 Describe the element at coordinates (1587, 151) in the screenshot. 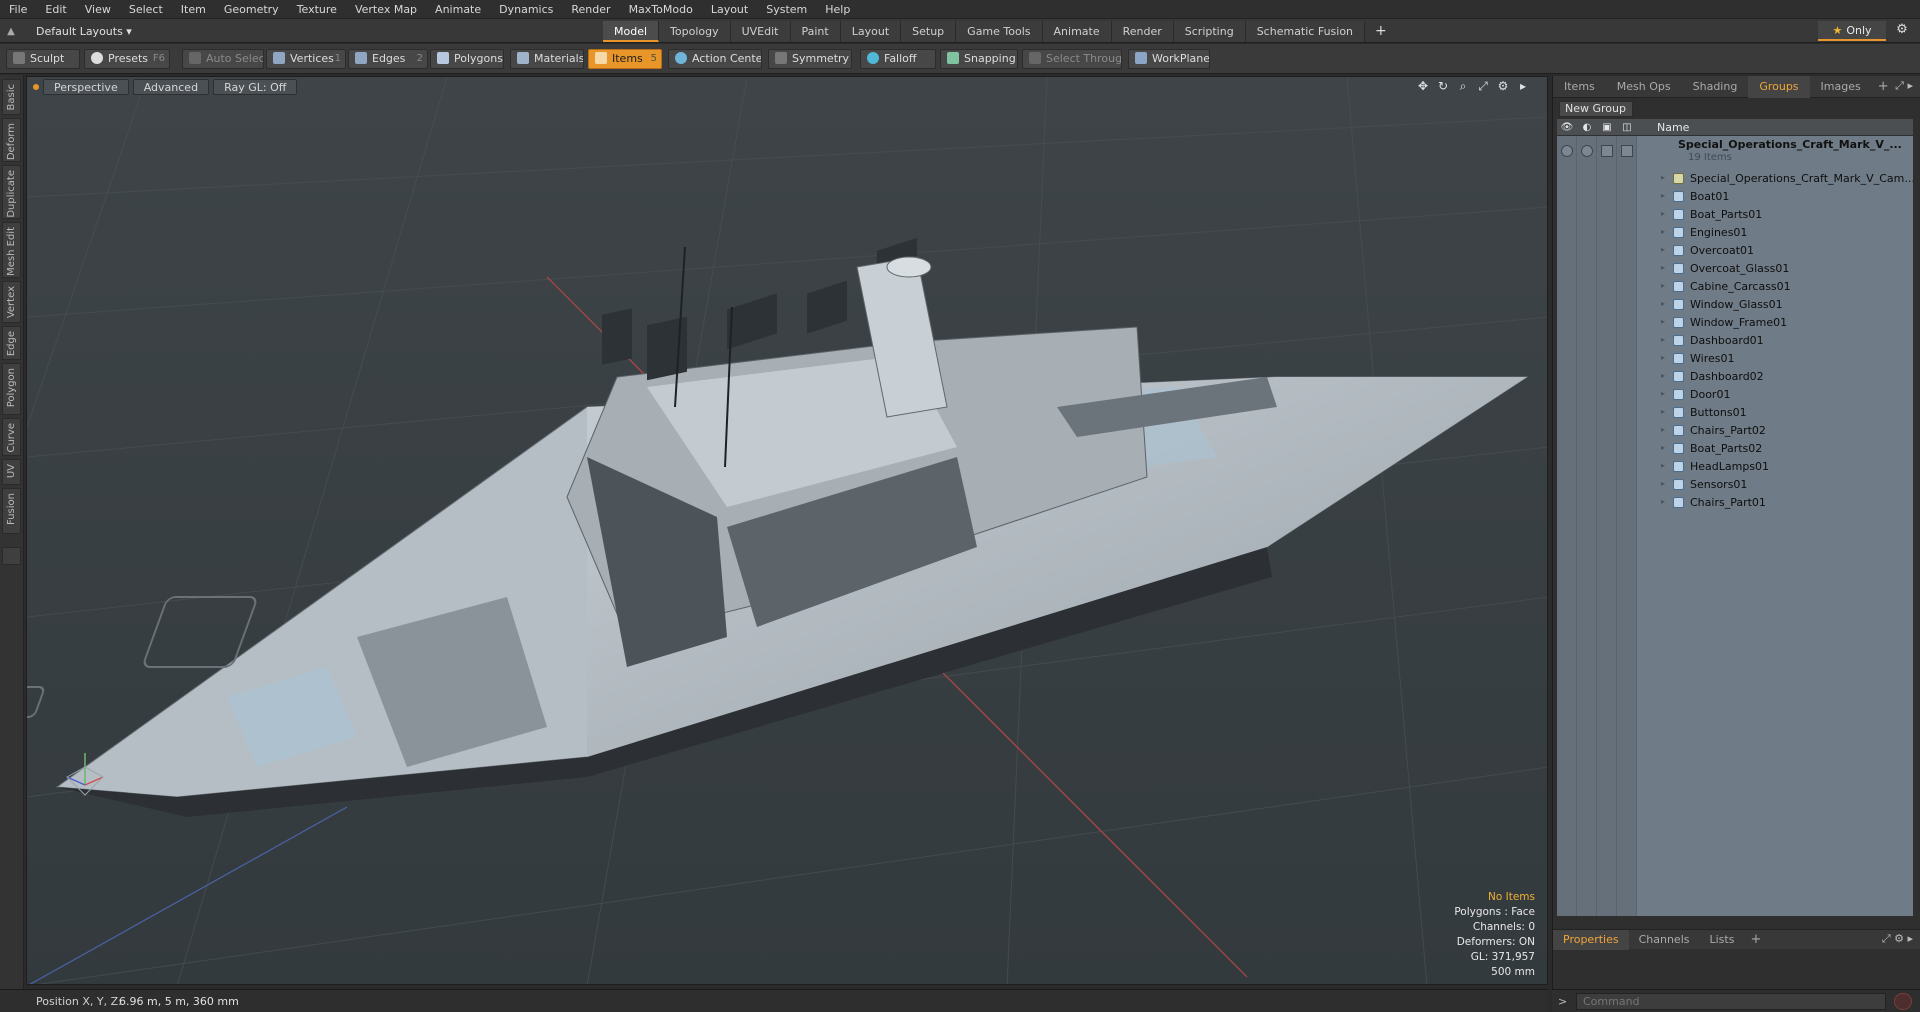

I see `render-icon` at that location.